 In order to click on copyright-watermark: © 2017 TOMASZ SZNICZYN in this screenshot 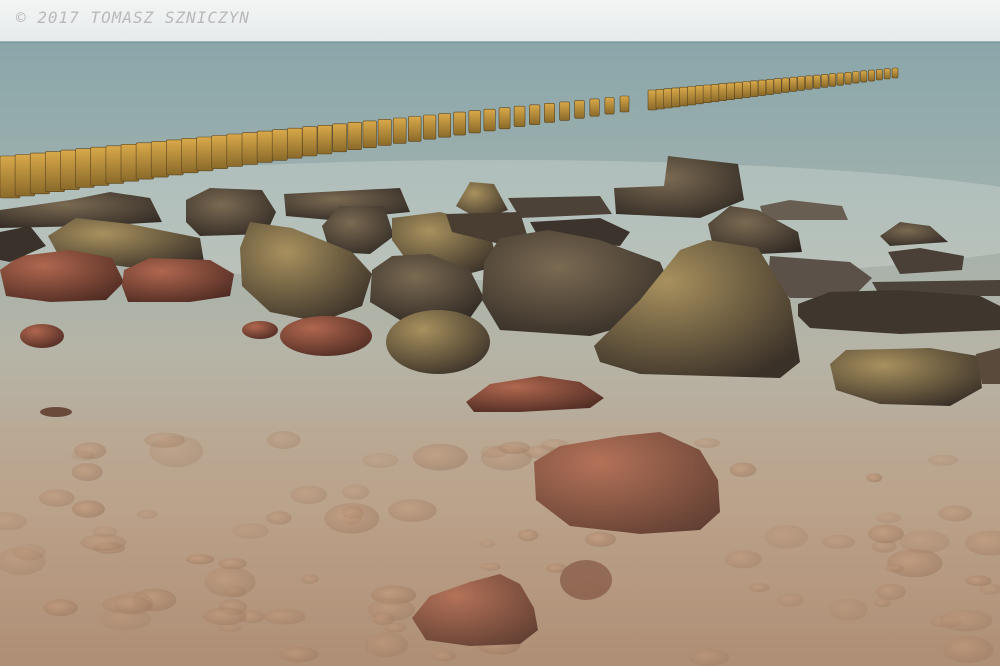, I will do `click(133, 17)`.